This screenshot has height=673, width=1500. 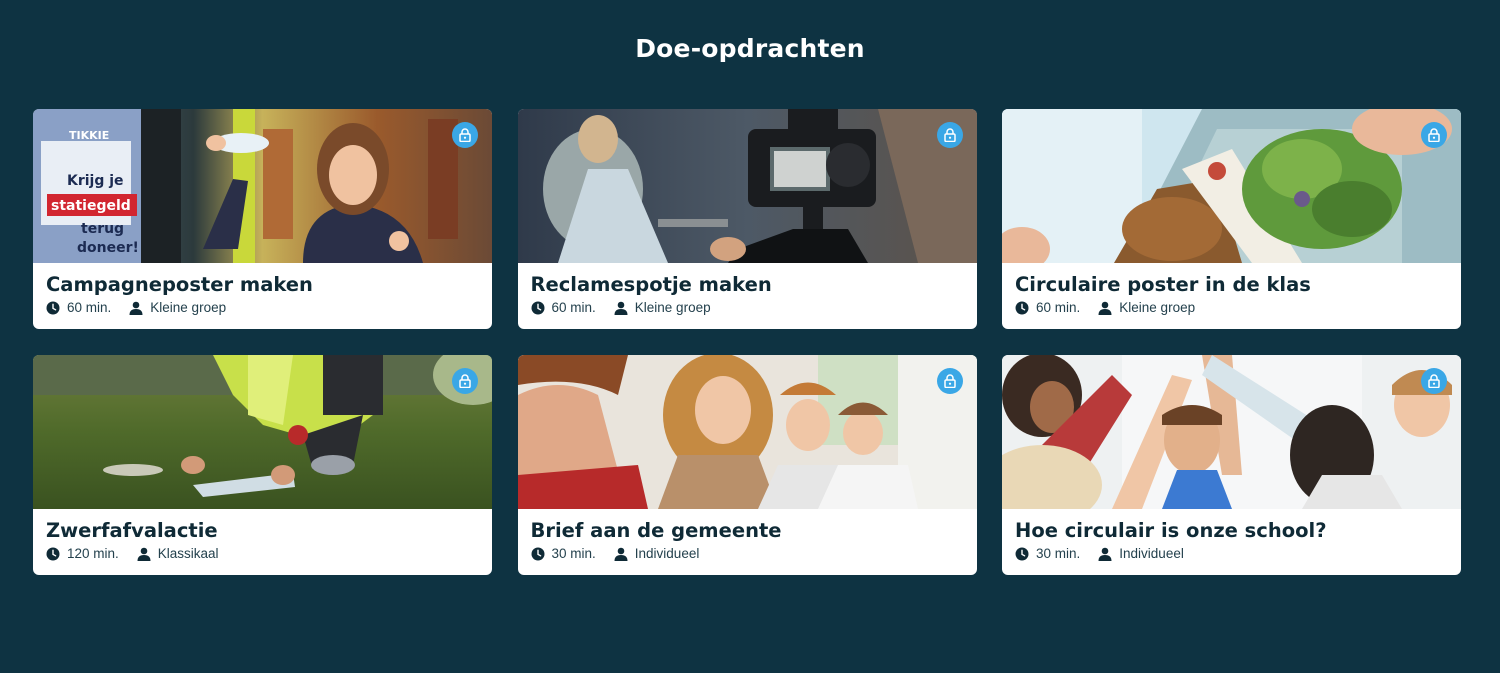 What do you see at coordinates (102, 229) in the screenshot?
I see `poster-text-3: terug` at bounding box center [102, 229].